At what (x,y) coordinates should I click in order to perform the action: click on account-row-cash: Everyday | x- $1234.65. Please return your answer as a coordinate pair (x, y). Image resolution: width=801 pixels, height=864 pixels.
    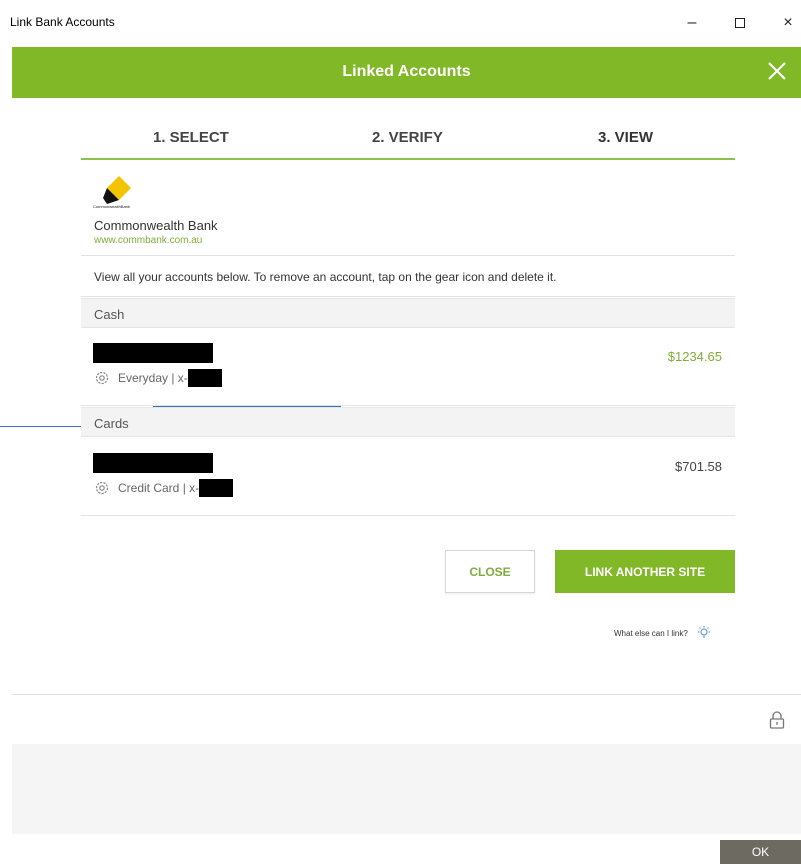
    Looking at the image, I should click on (408, 367).